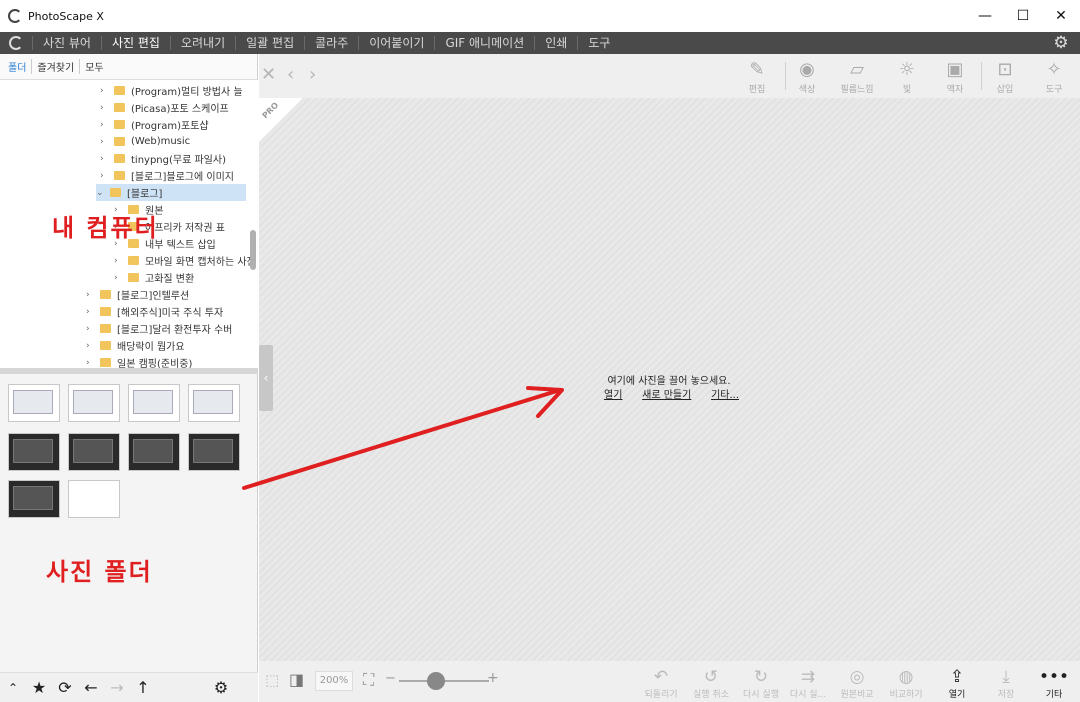  I want to click on menu-tools: 도구, so click(598, 43).